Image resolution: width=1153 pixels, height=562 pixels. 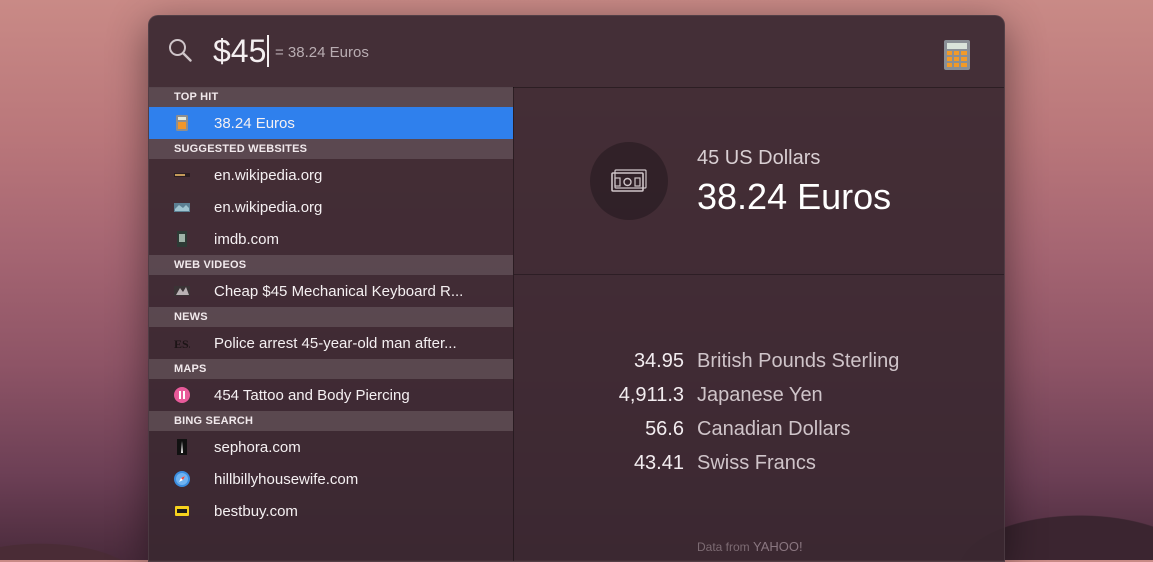 I want to click on rate-currency: Japanese Yen, so click(x=760, y=395).